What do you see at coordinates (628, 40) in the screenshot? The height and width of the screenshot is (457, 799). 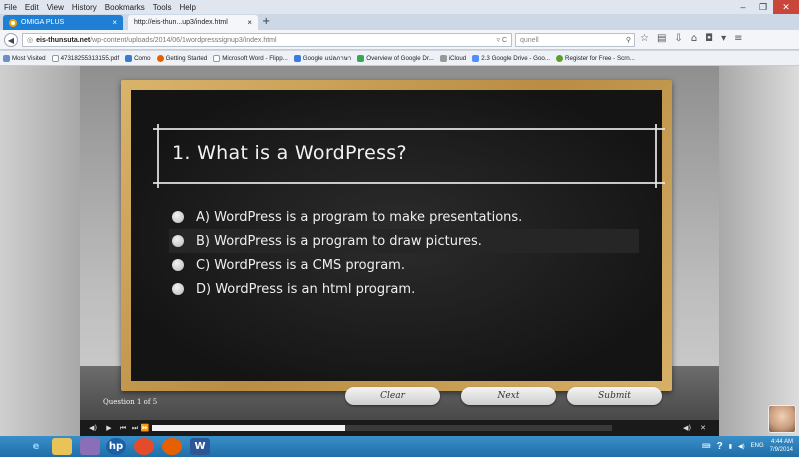 I see `search-icon: ⚲` at bounding box center [628, 40].